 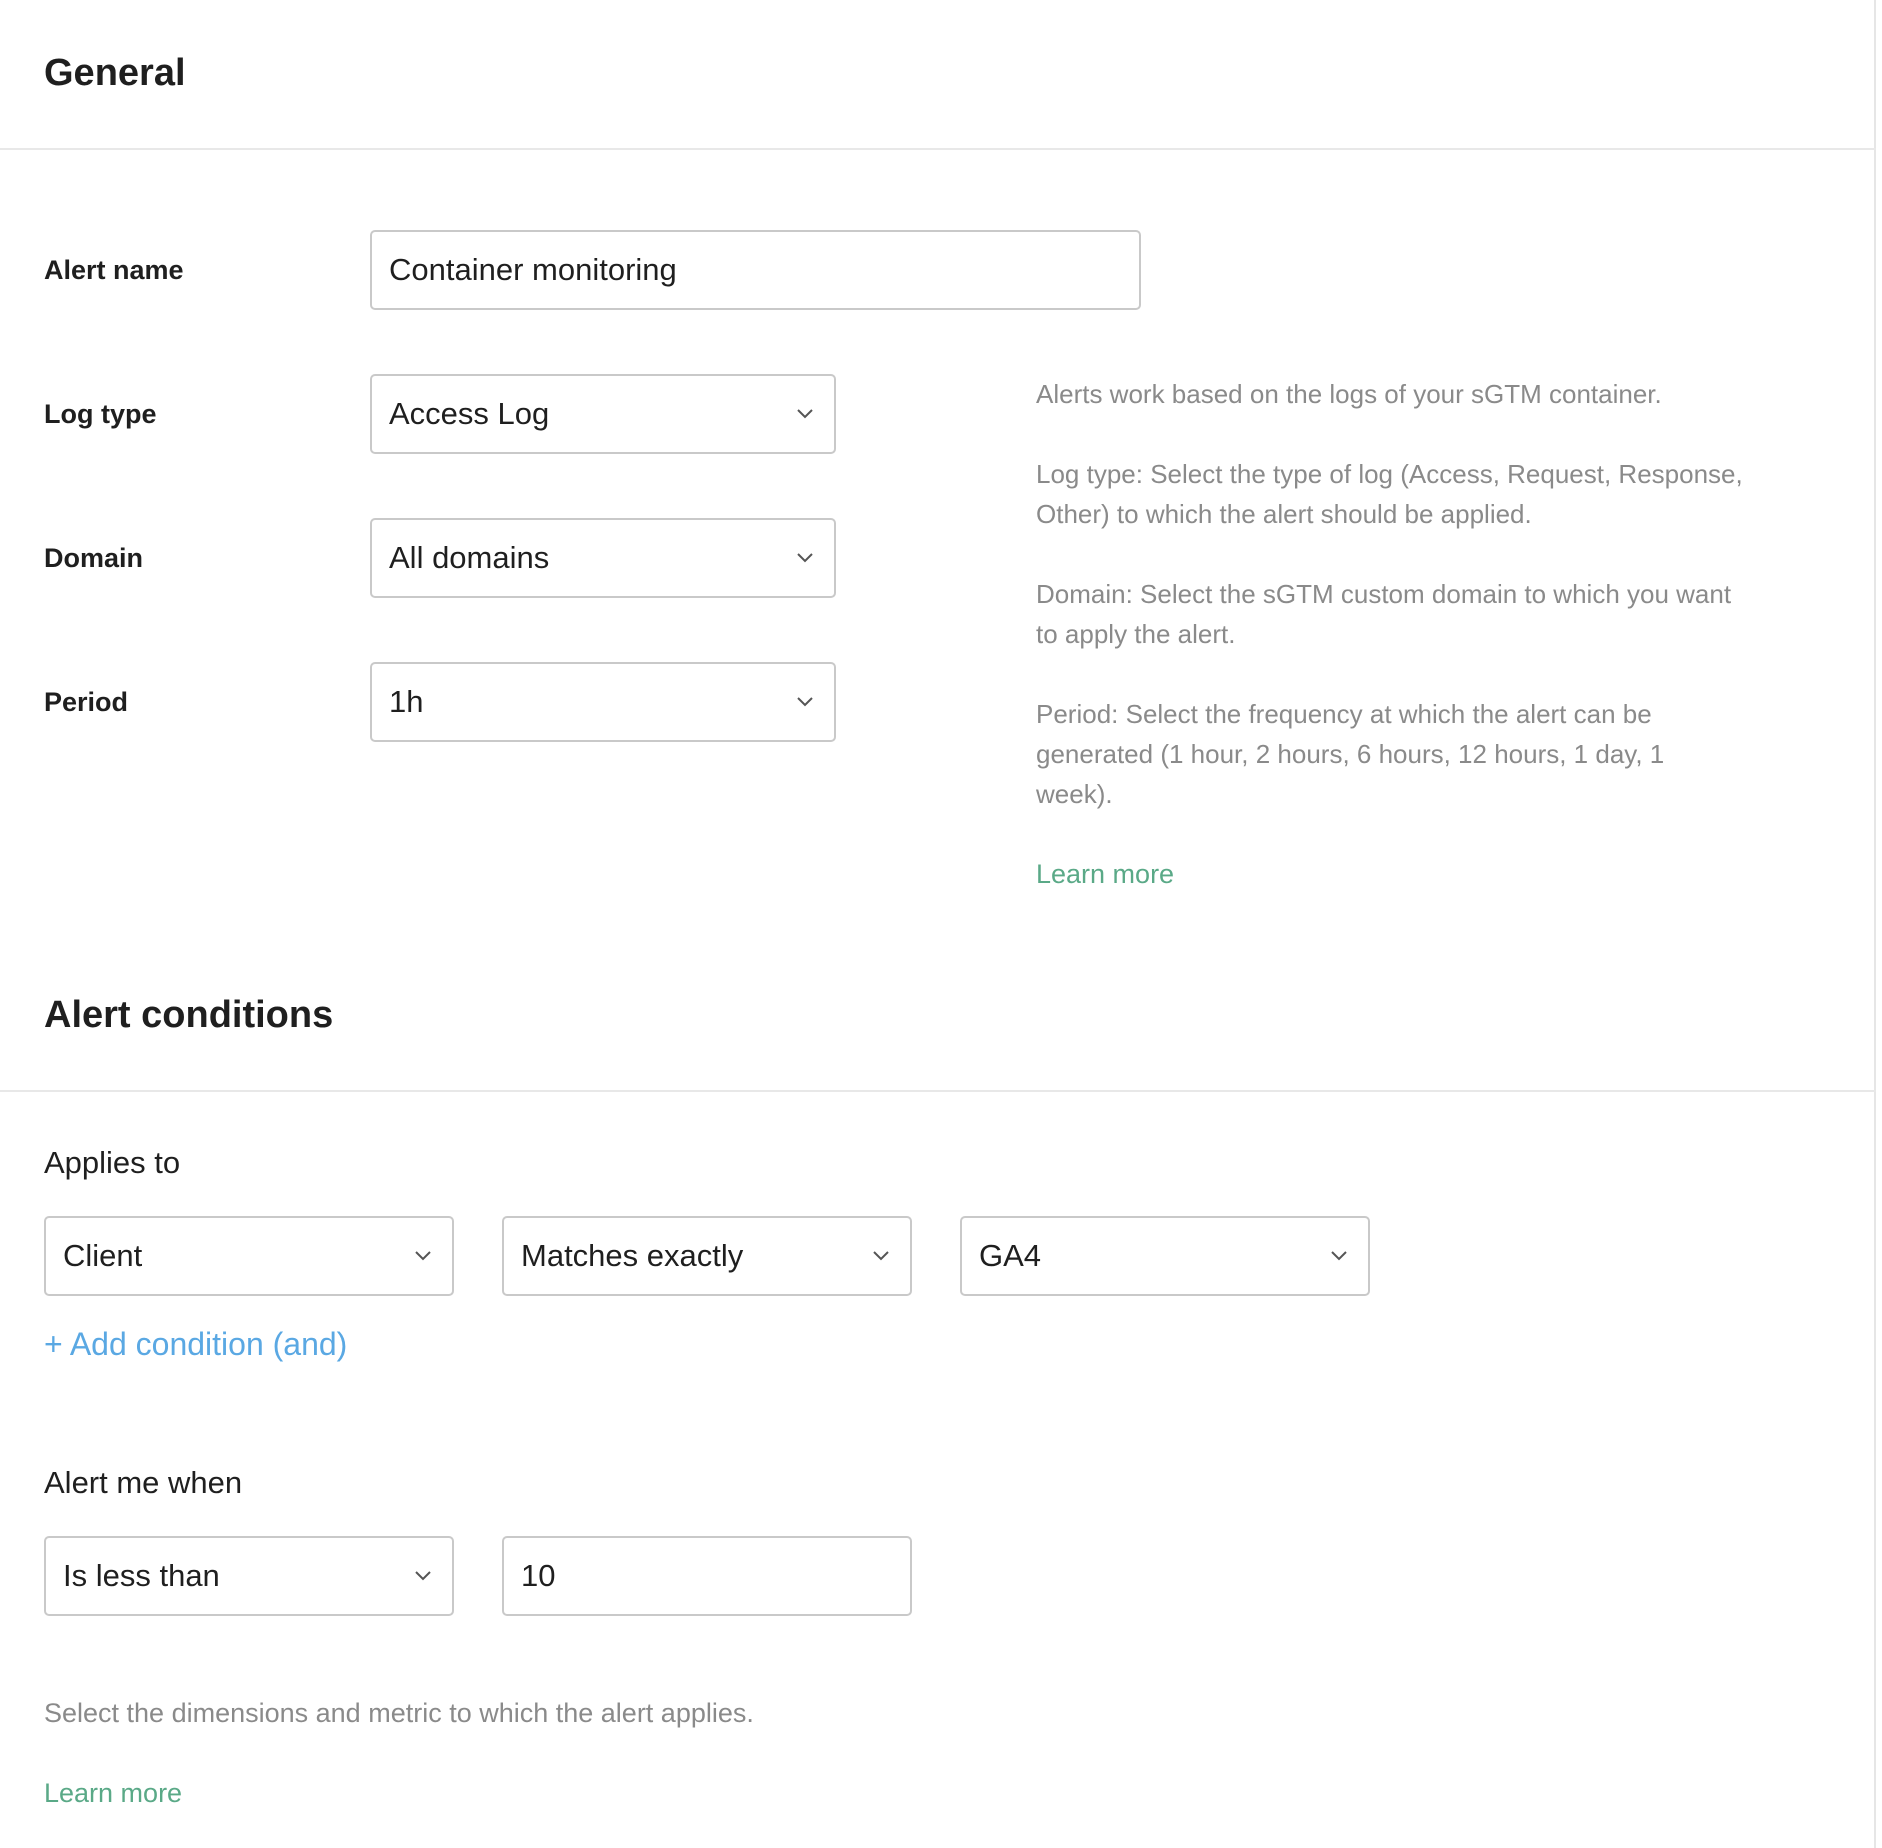 I want to click on conditions-learn-more-link: Learn more, so click(x=113, y=1793).